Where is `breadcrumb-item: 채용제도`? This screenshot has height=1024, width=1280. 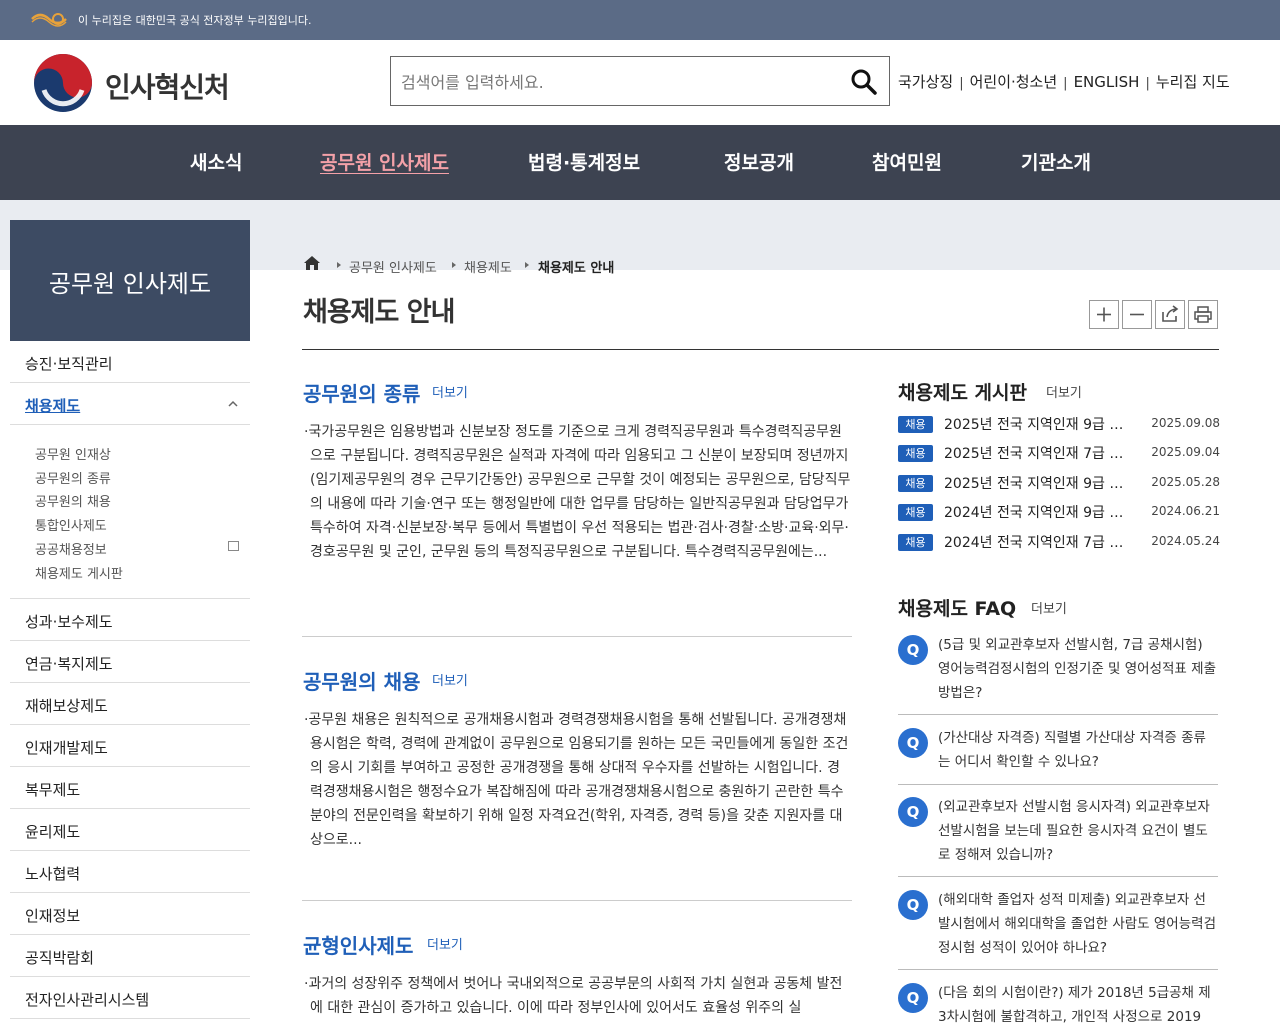 breadcrumb-item: 채용제도 is located at coordinates (488, 266).